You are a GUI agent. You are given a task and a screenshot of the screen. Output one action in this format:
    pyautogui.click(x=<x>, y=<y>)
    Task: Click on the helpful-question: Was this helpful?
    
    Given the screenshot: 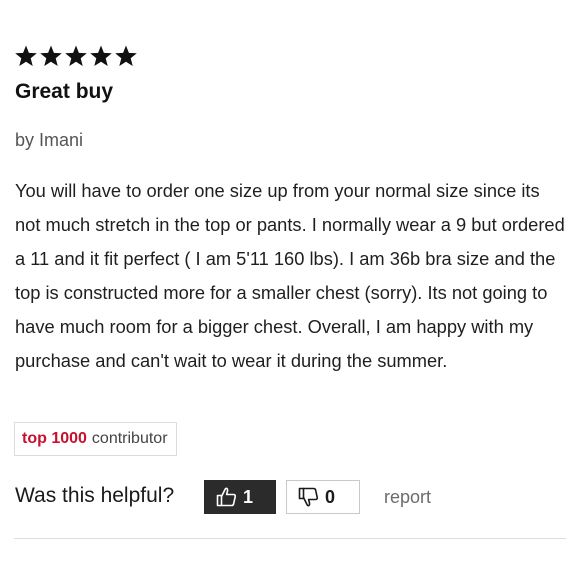 What is the action you would take?
    pyautogui.click(x=95, y=495)
    